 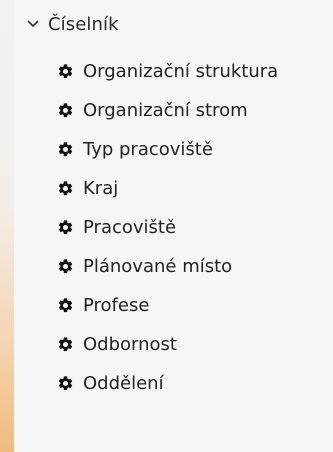 I want to click on tree-item-label: Oddělení, so click(x=123, y=383).